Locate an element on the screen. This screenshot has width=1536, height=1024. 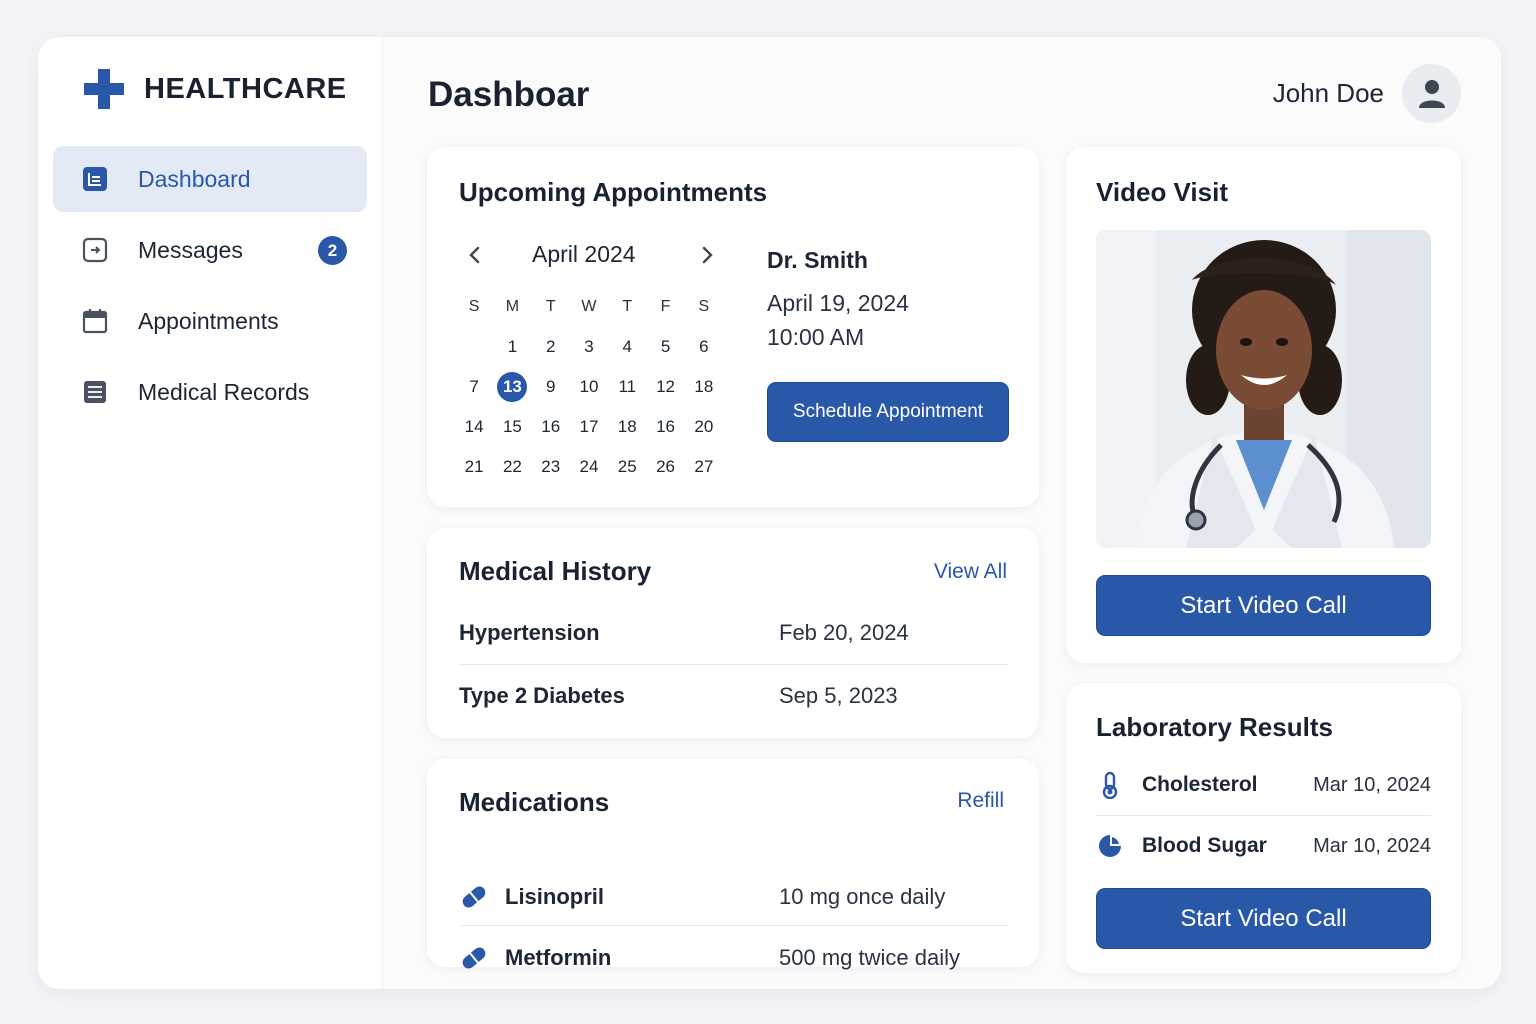
dashboard-icon is located at coordinates (95, 179).